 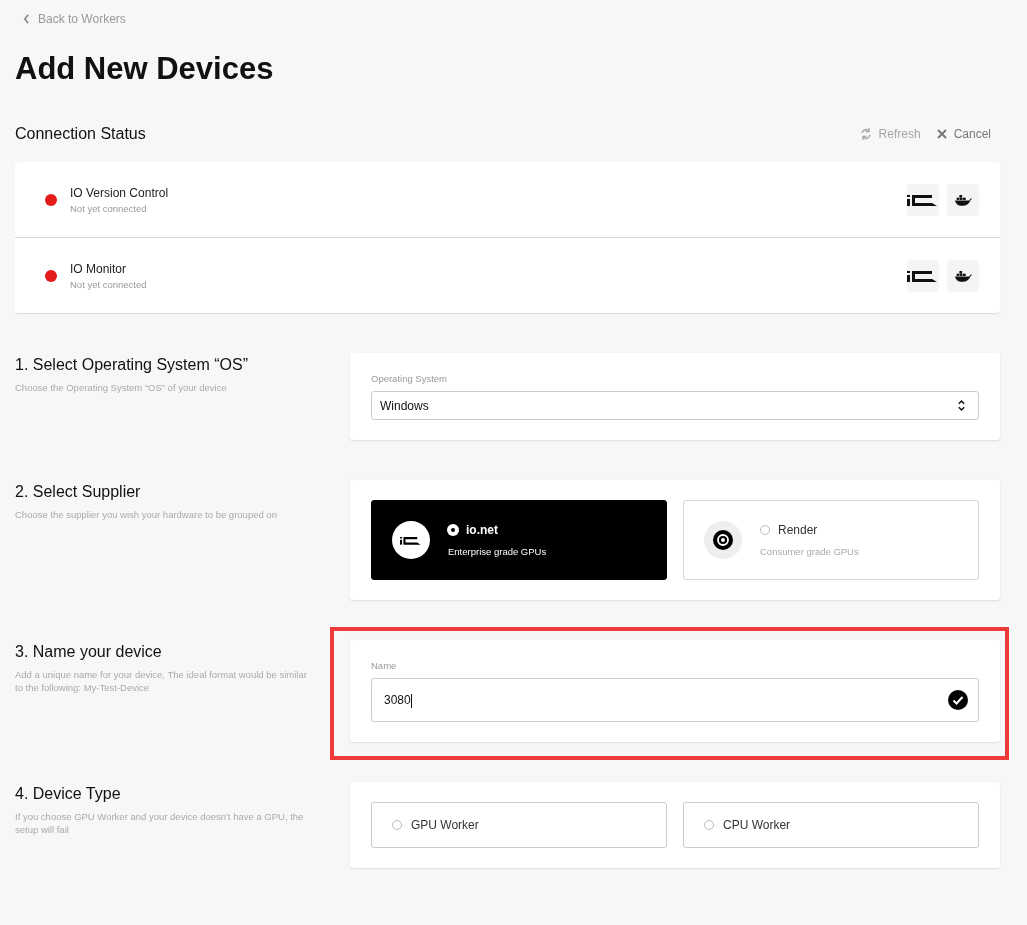 What do you see at coordinates (146, 515) in the screenshot?
I see `step-description: Choose the supplier you wish your hardware to be grouped on` at bounding box center [146, 515].